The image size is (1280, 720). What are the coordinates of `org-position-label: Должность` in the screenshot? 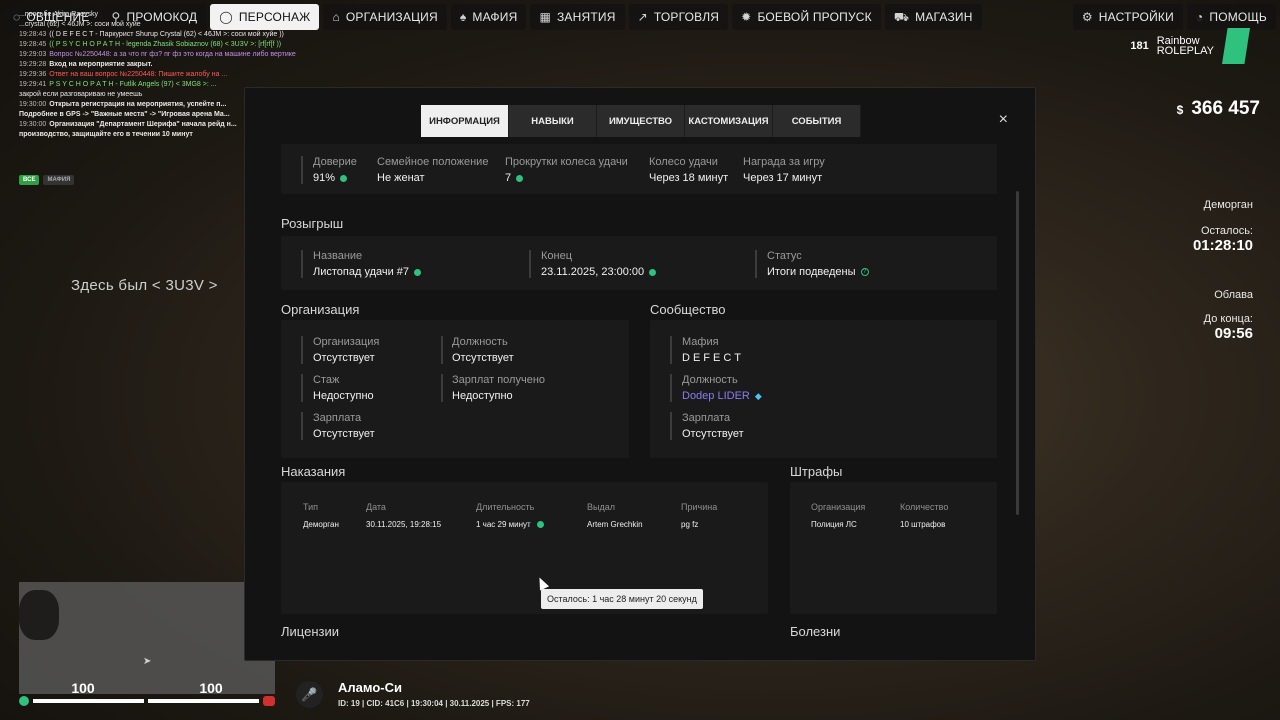 It's located at (480, 342).